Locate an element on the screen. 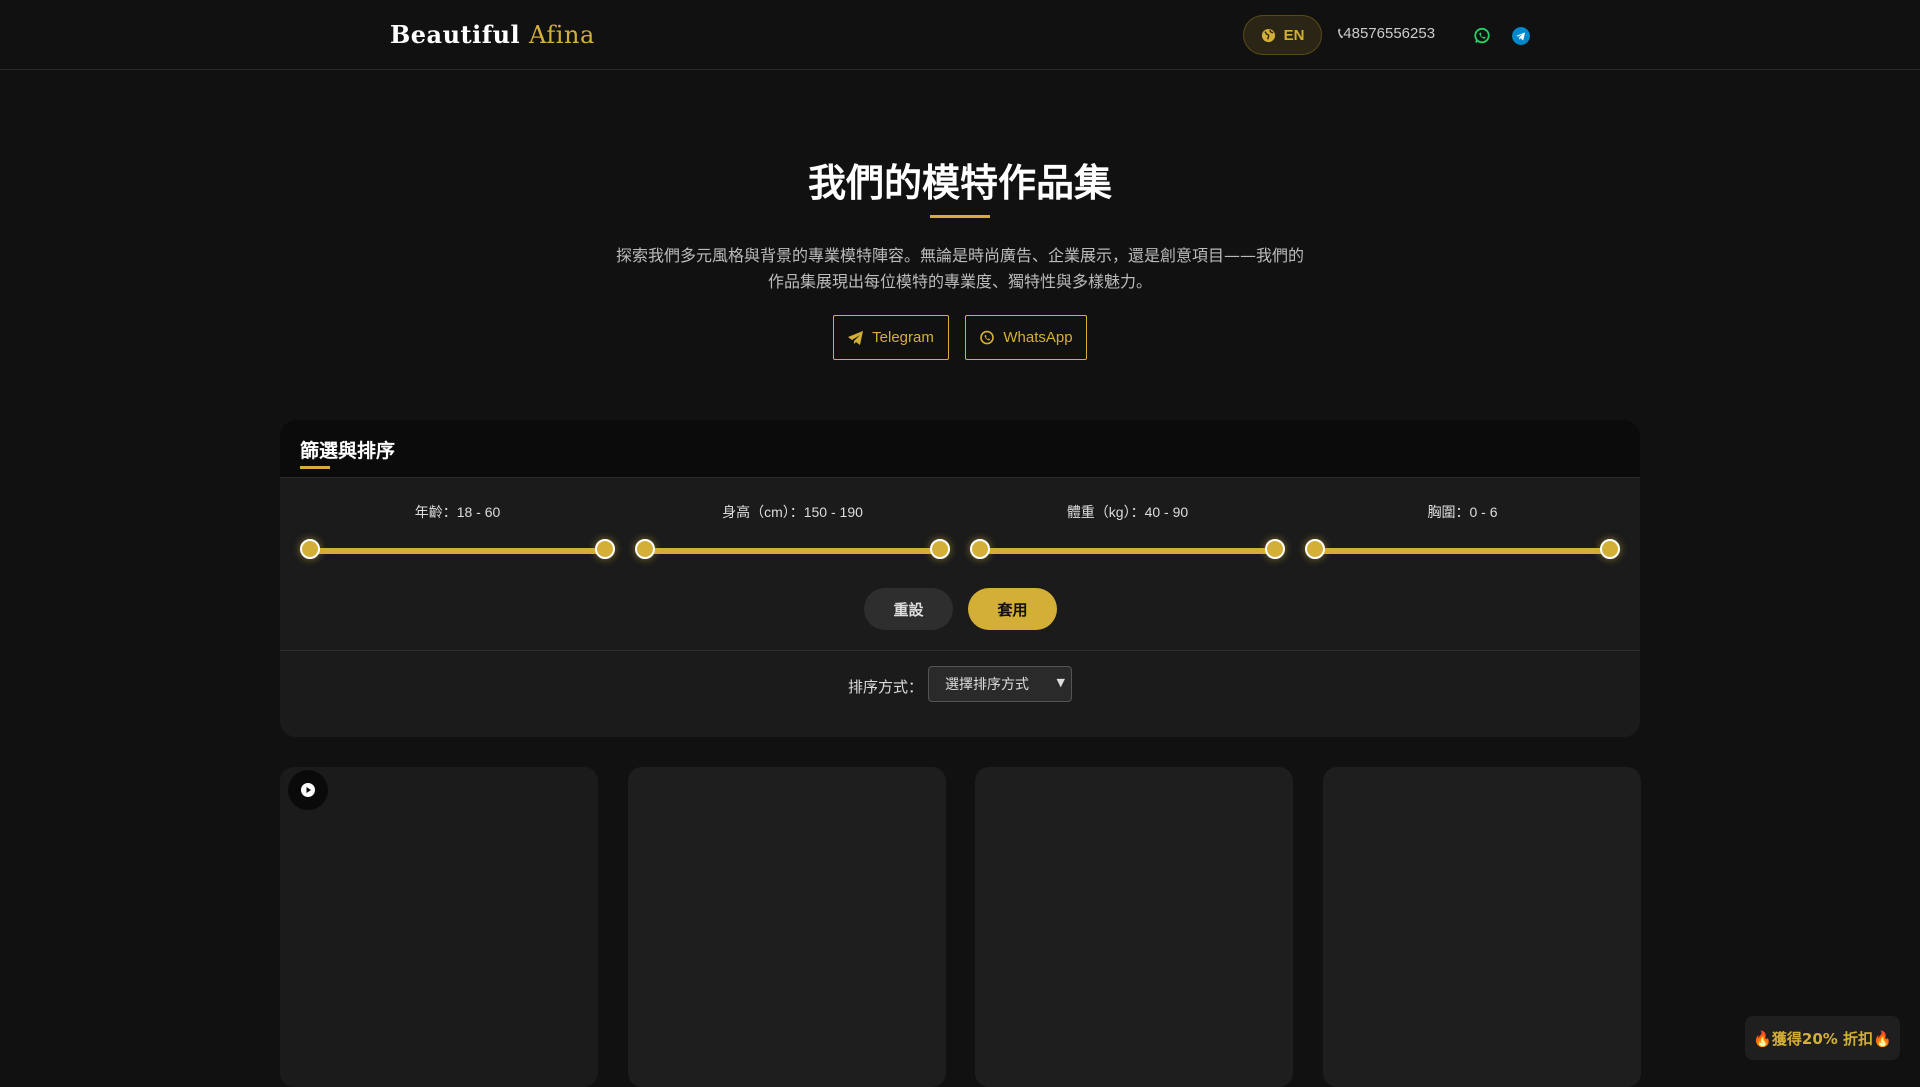  height-slider-min-handle is located at coordinates (645, 549).